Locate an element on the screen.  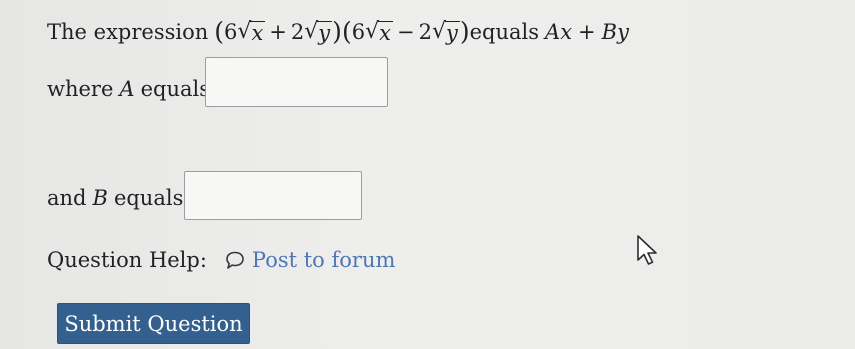
math-expression: ( 6 √ x + 2 √ y ) ( 6 √ x − 2 √ y) is located at coordinates (342, 31).